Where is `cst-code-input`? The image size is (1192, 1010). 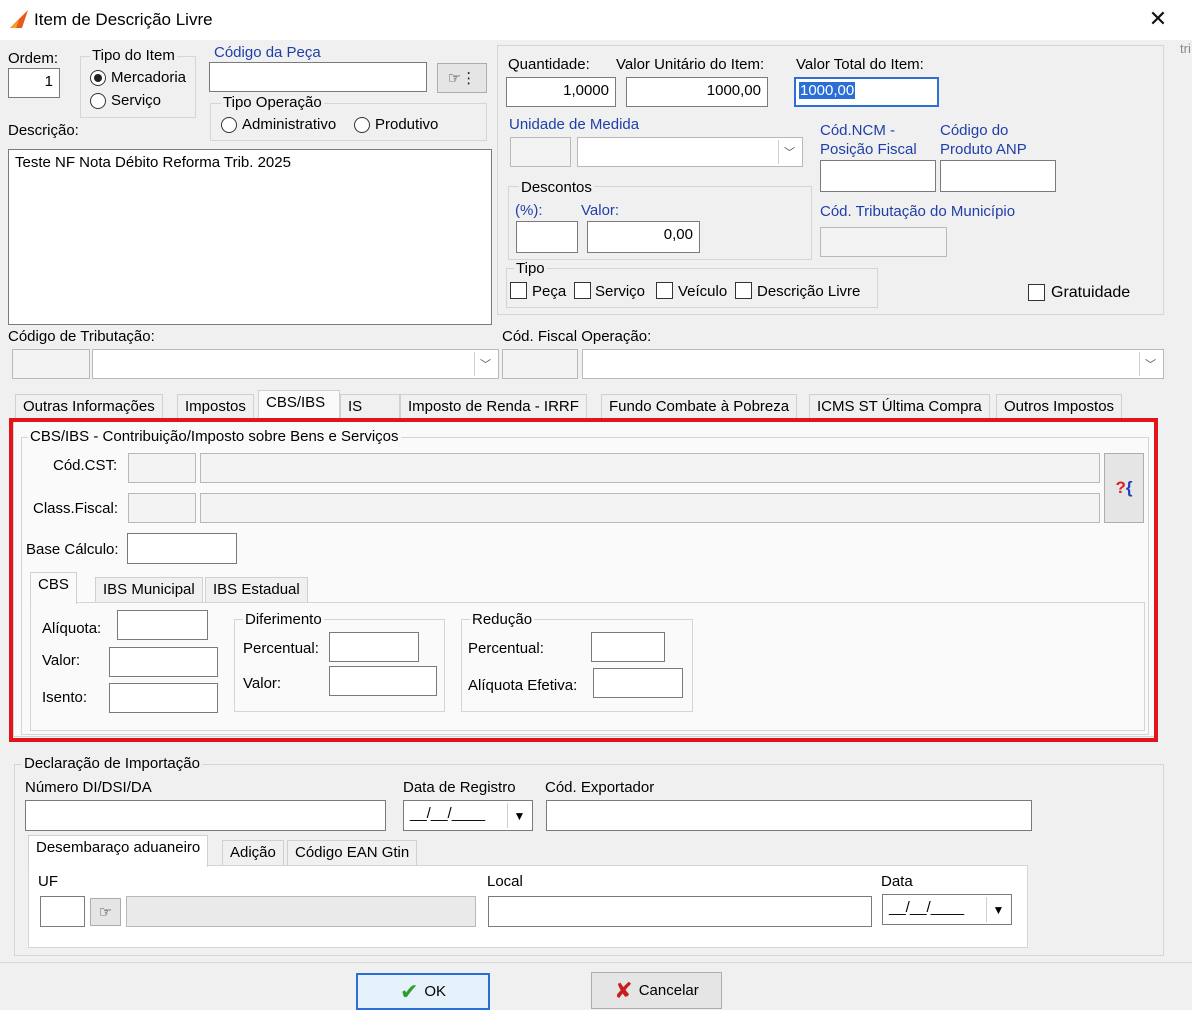 cst-code-input is located at coordinates (162, 468).